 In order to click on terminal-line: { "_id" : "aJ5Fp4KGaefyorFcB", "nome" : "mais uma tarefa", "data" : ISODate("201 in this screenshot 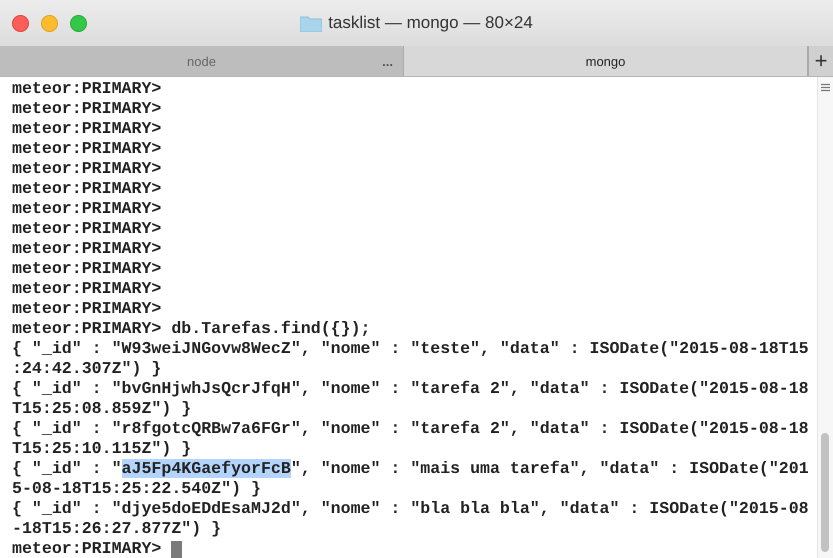, I will do `click(411, 469)`.